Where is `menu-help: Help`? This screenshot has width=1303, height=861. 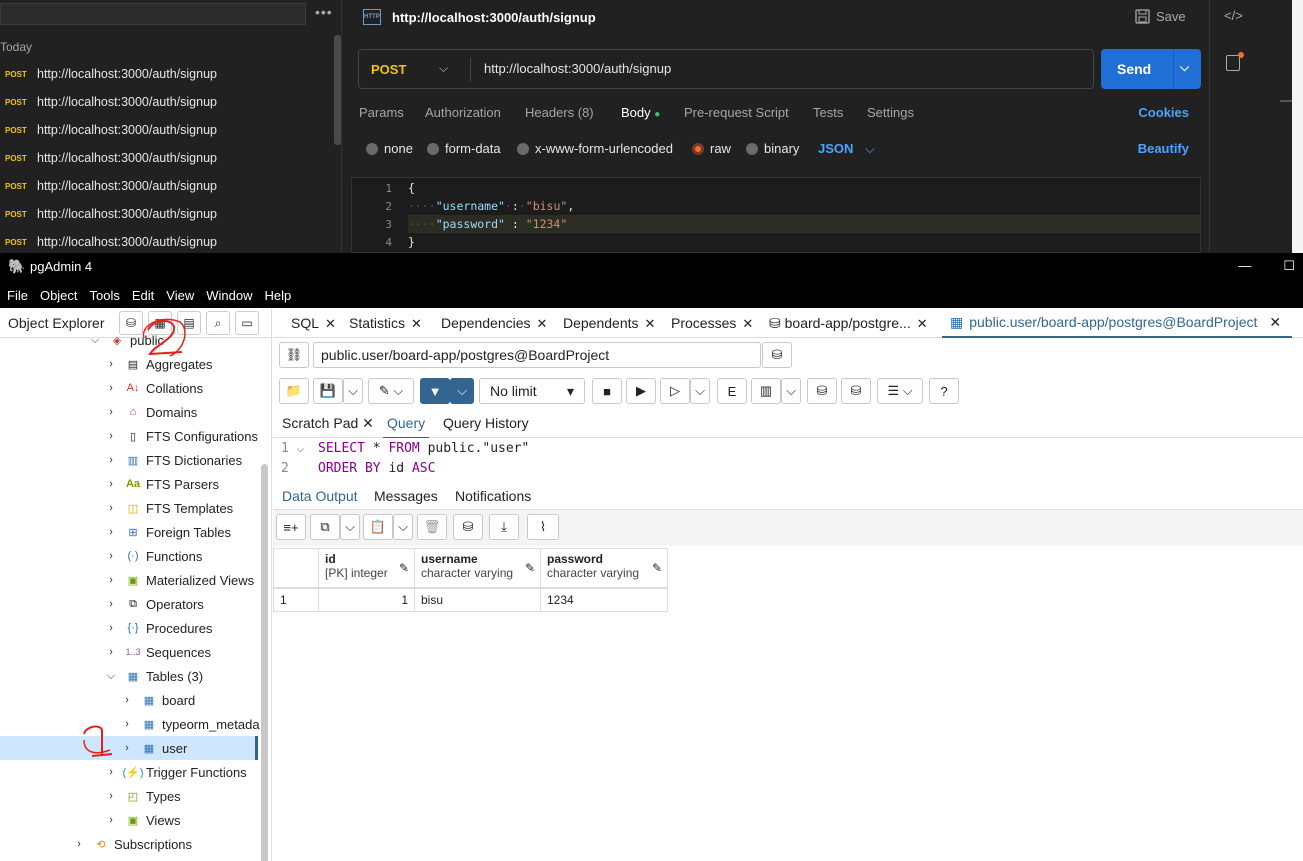 menu-help: Help is located at coordinates (278, 295).